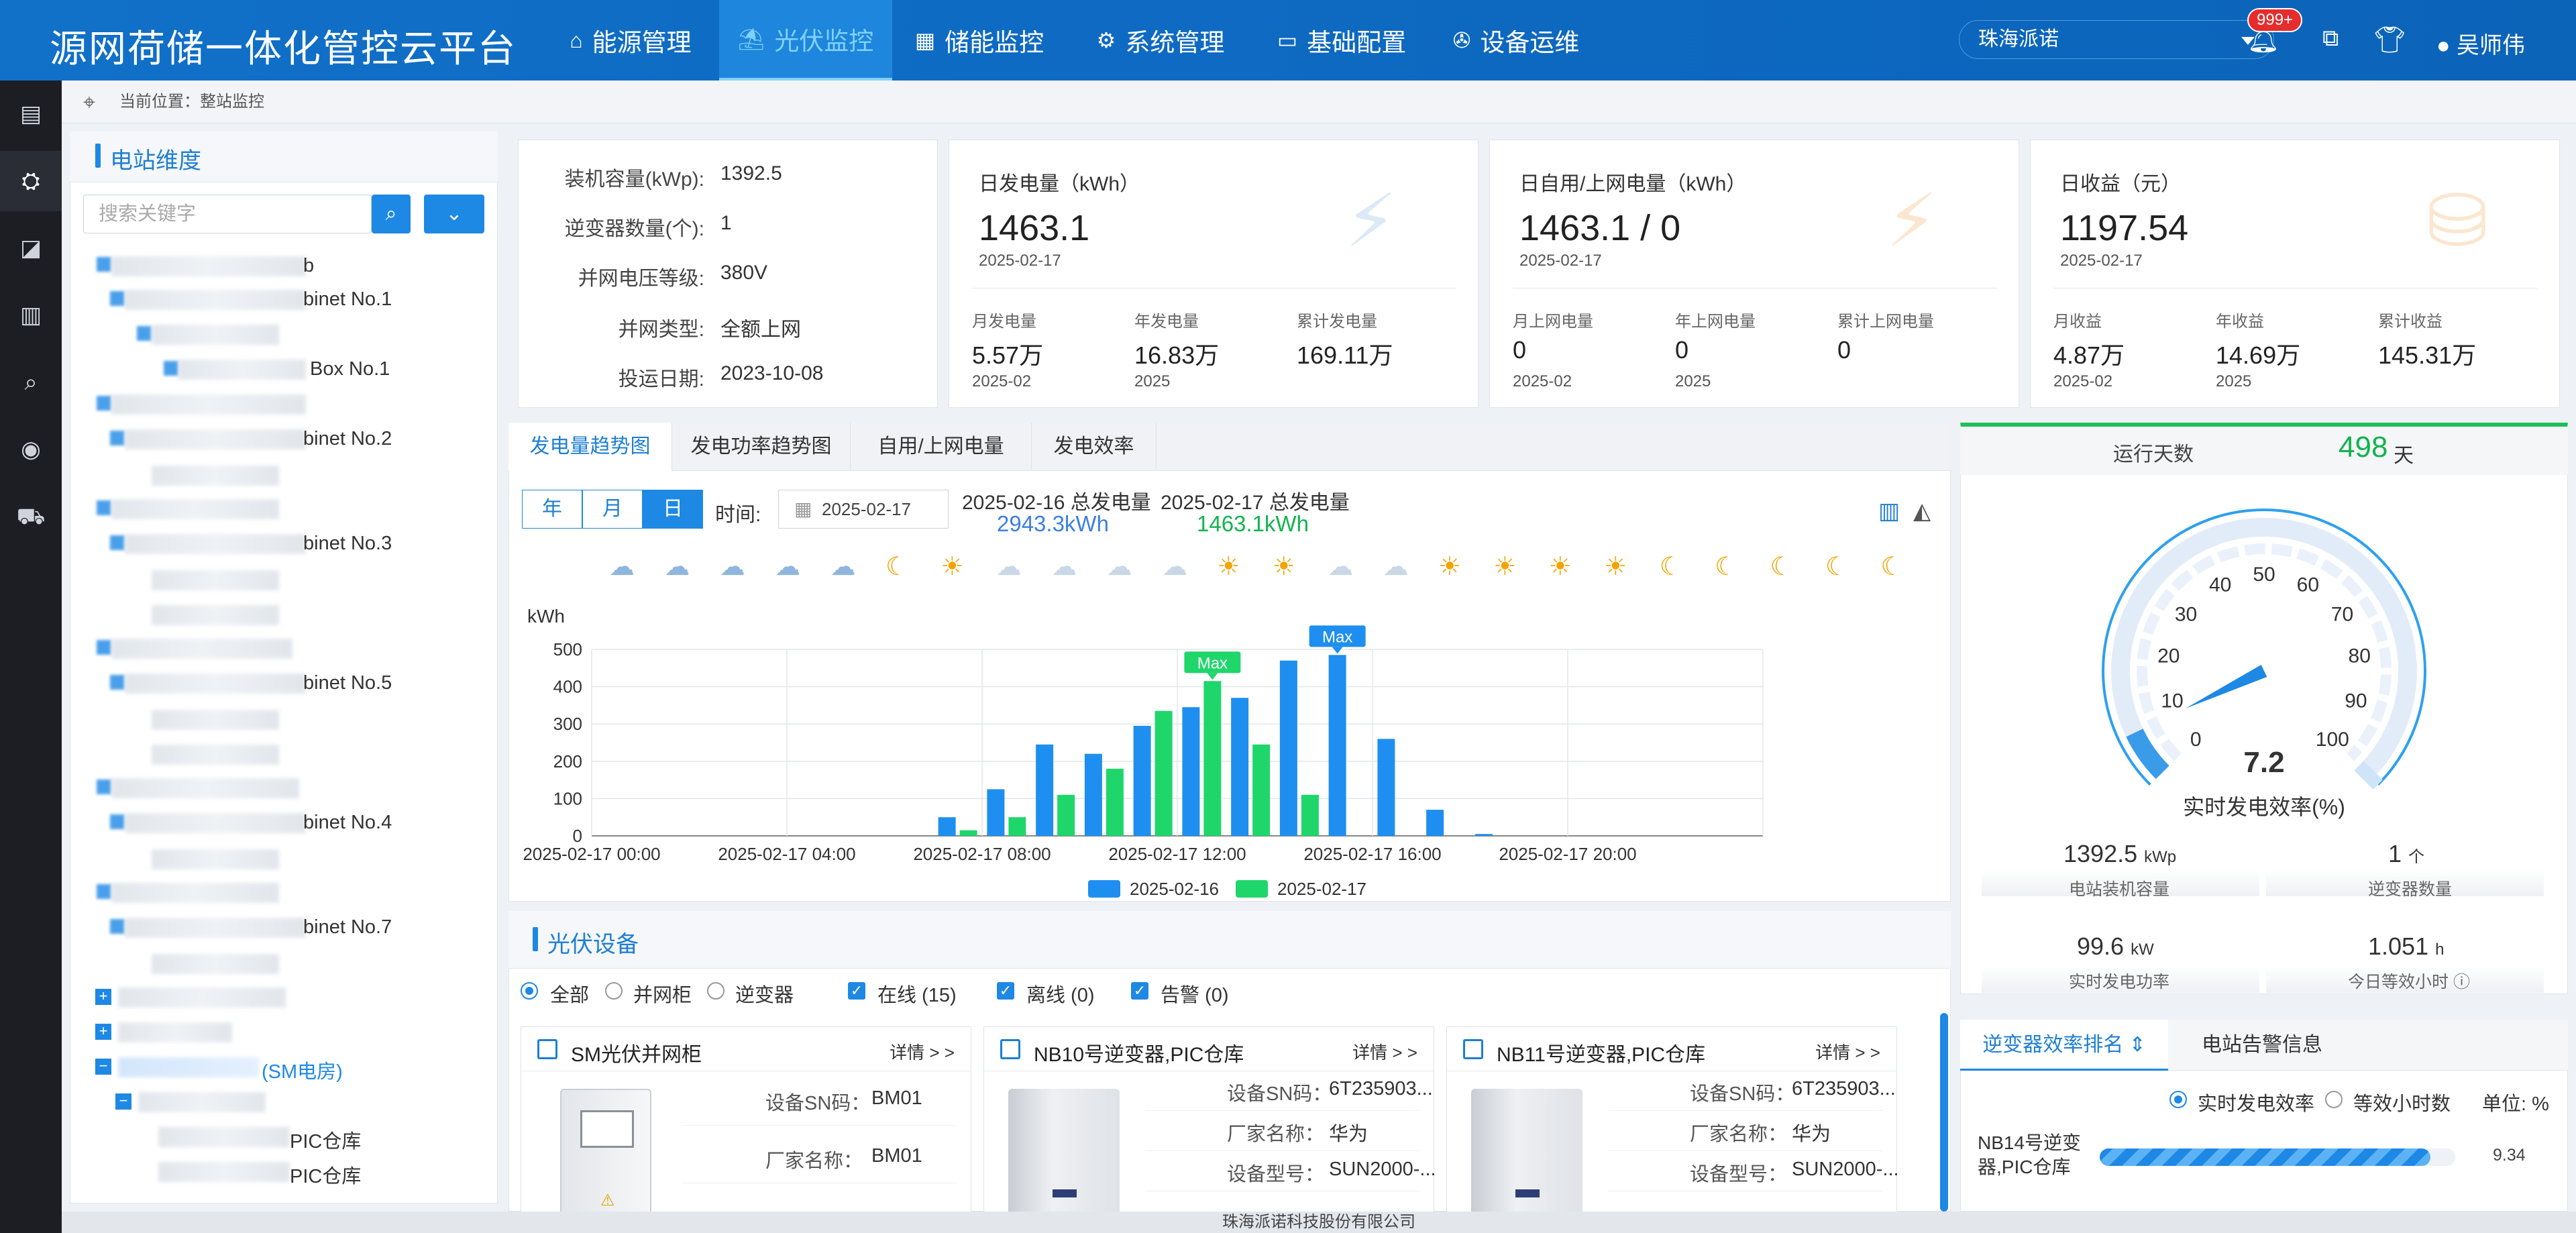 This screenshot has width=2576, height=1233. Describe the element at coordinates (979, 41) in the screenshot. I see `nav-storage-monitoring: ▦ 储能监控` at that location.